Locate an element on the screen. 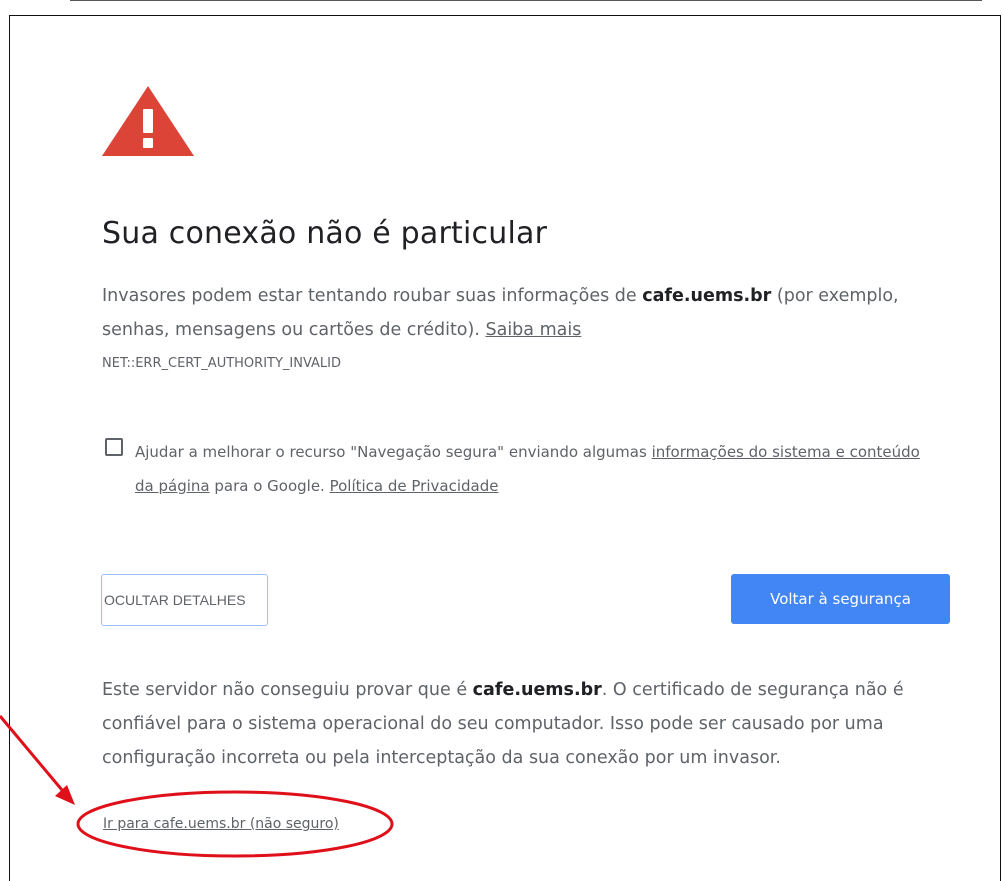  warning-triangle-icon is located at coordinates (148, 121).